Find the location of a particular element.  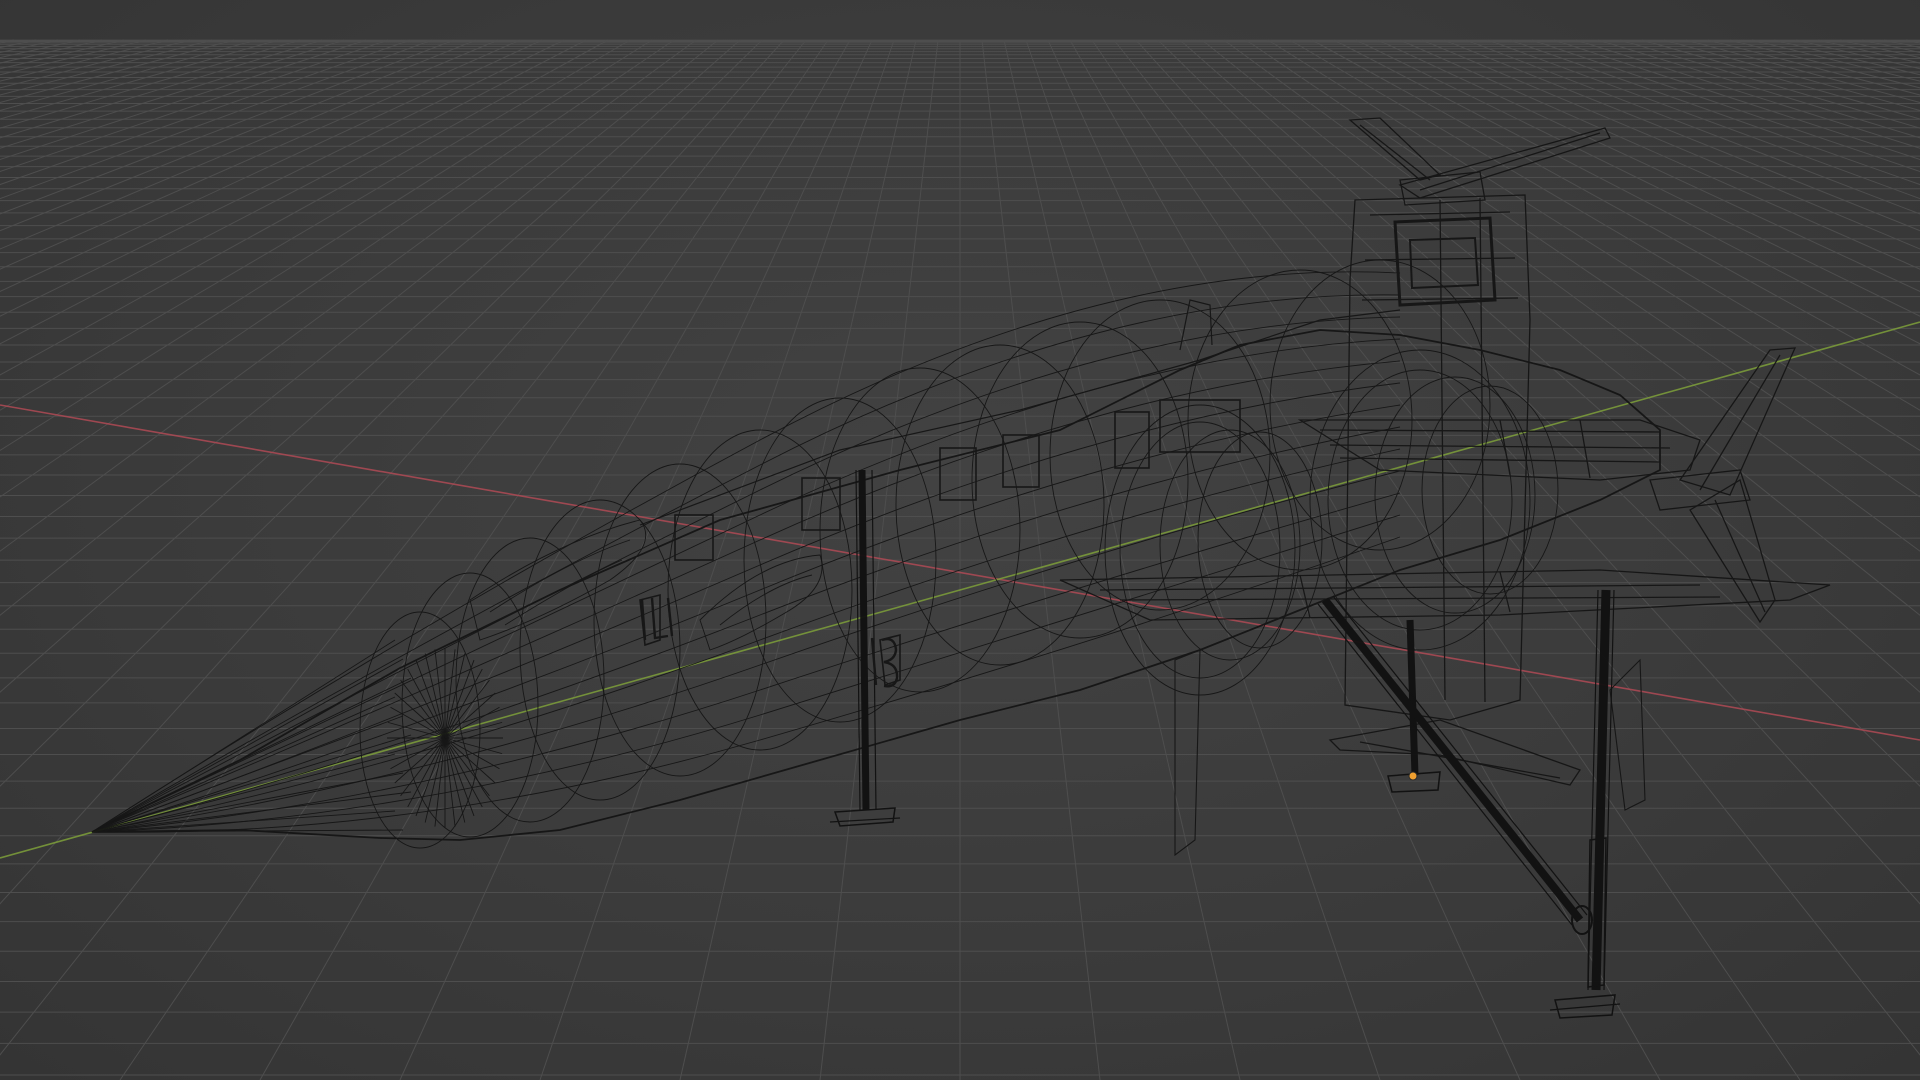

landing-gear-center is located at coordinates (1455, 765).